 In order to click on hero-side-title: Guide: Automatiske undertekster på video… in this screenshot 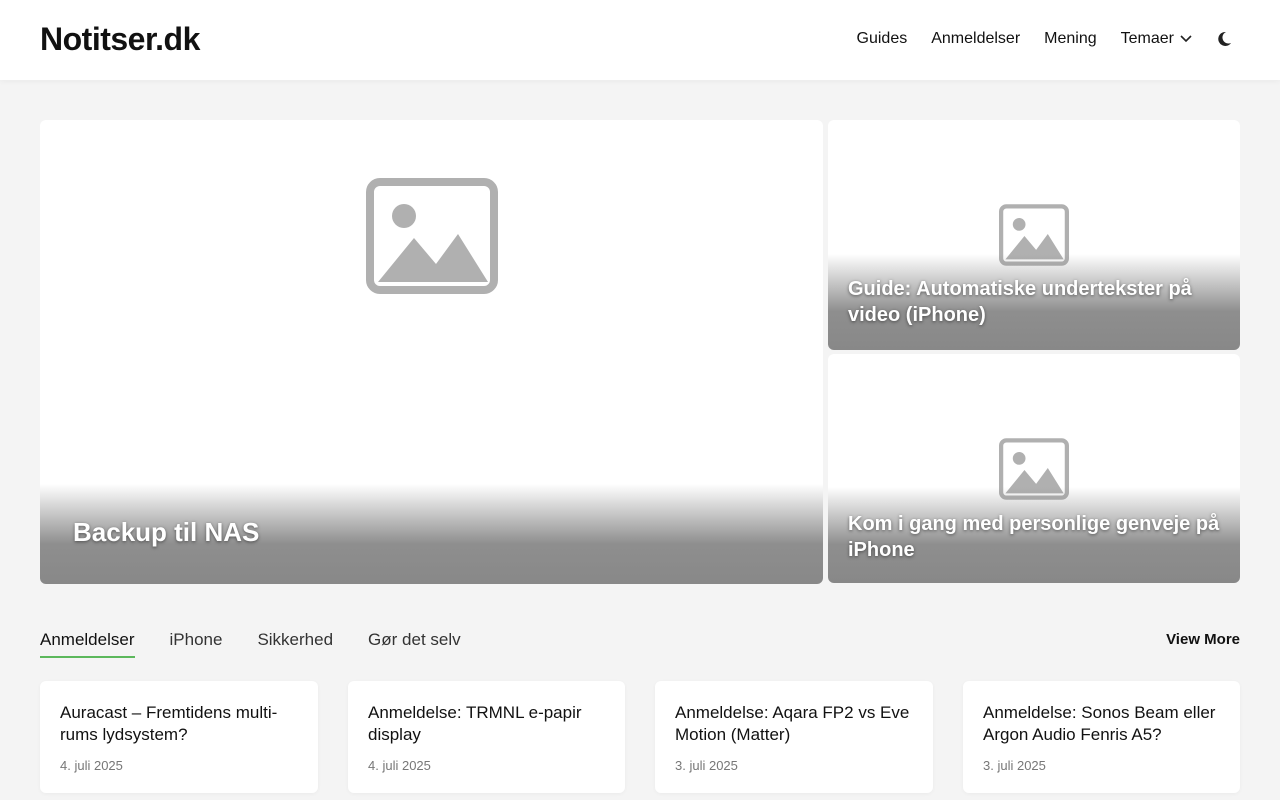, I will do `click(1034, 302)`.